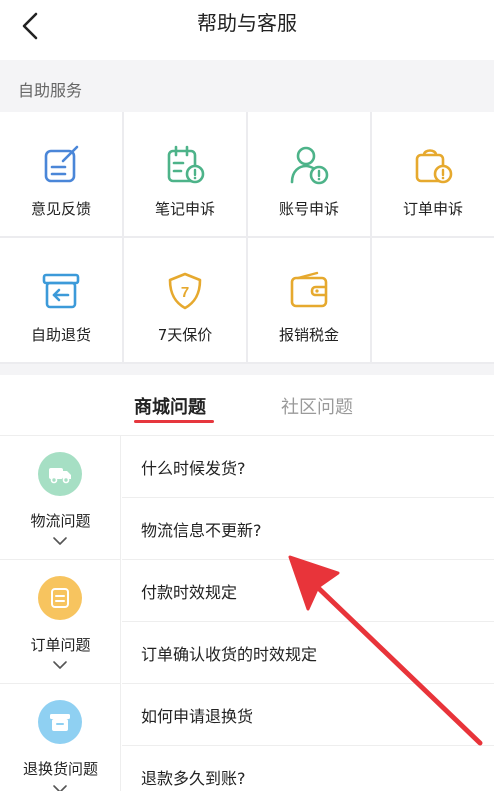 This screenshot has height=791, width=494. What do you see at coordinates (60, 769) in the screenshot?
I see `category-label: 退换货问题` at bounding box center [60, 769].